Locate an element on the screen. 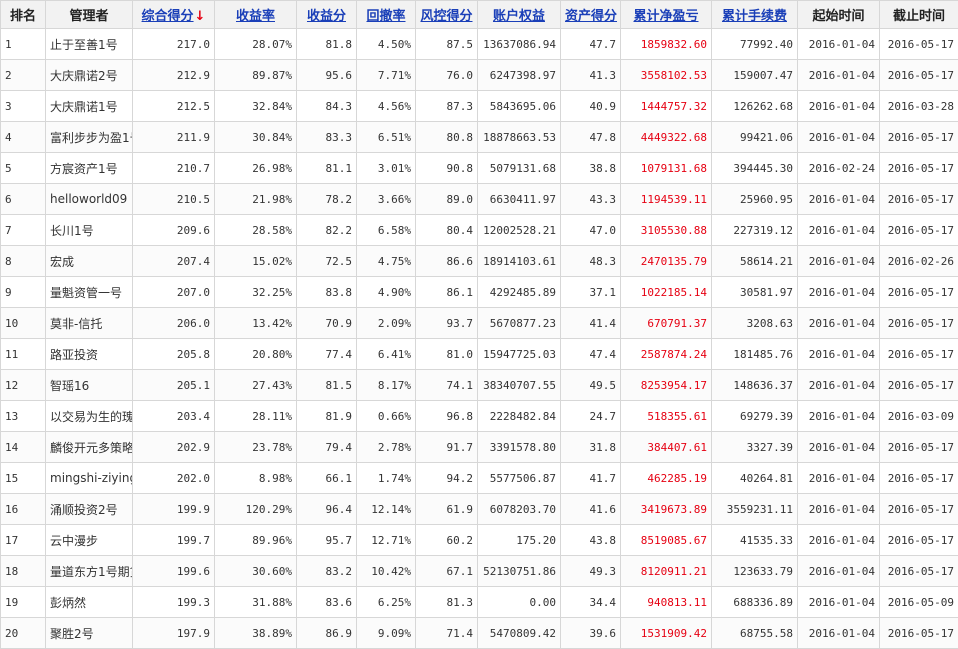 This screenshot has height=649, width=958. cell-risk-score: 81.0 is located at coordinates (447, 354).